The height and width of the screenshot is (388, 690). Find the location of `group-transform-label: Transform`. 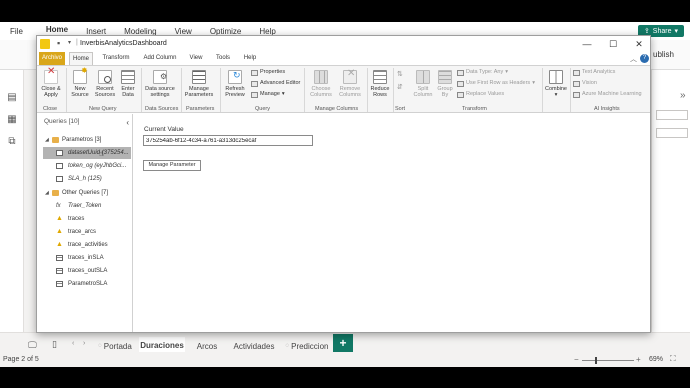

group-transform-label: Transform is located at coordinates (474, 109).